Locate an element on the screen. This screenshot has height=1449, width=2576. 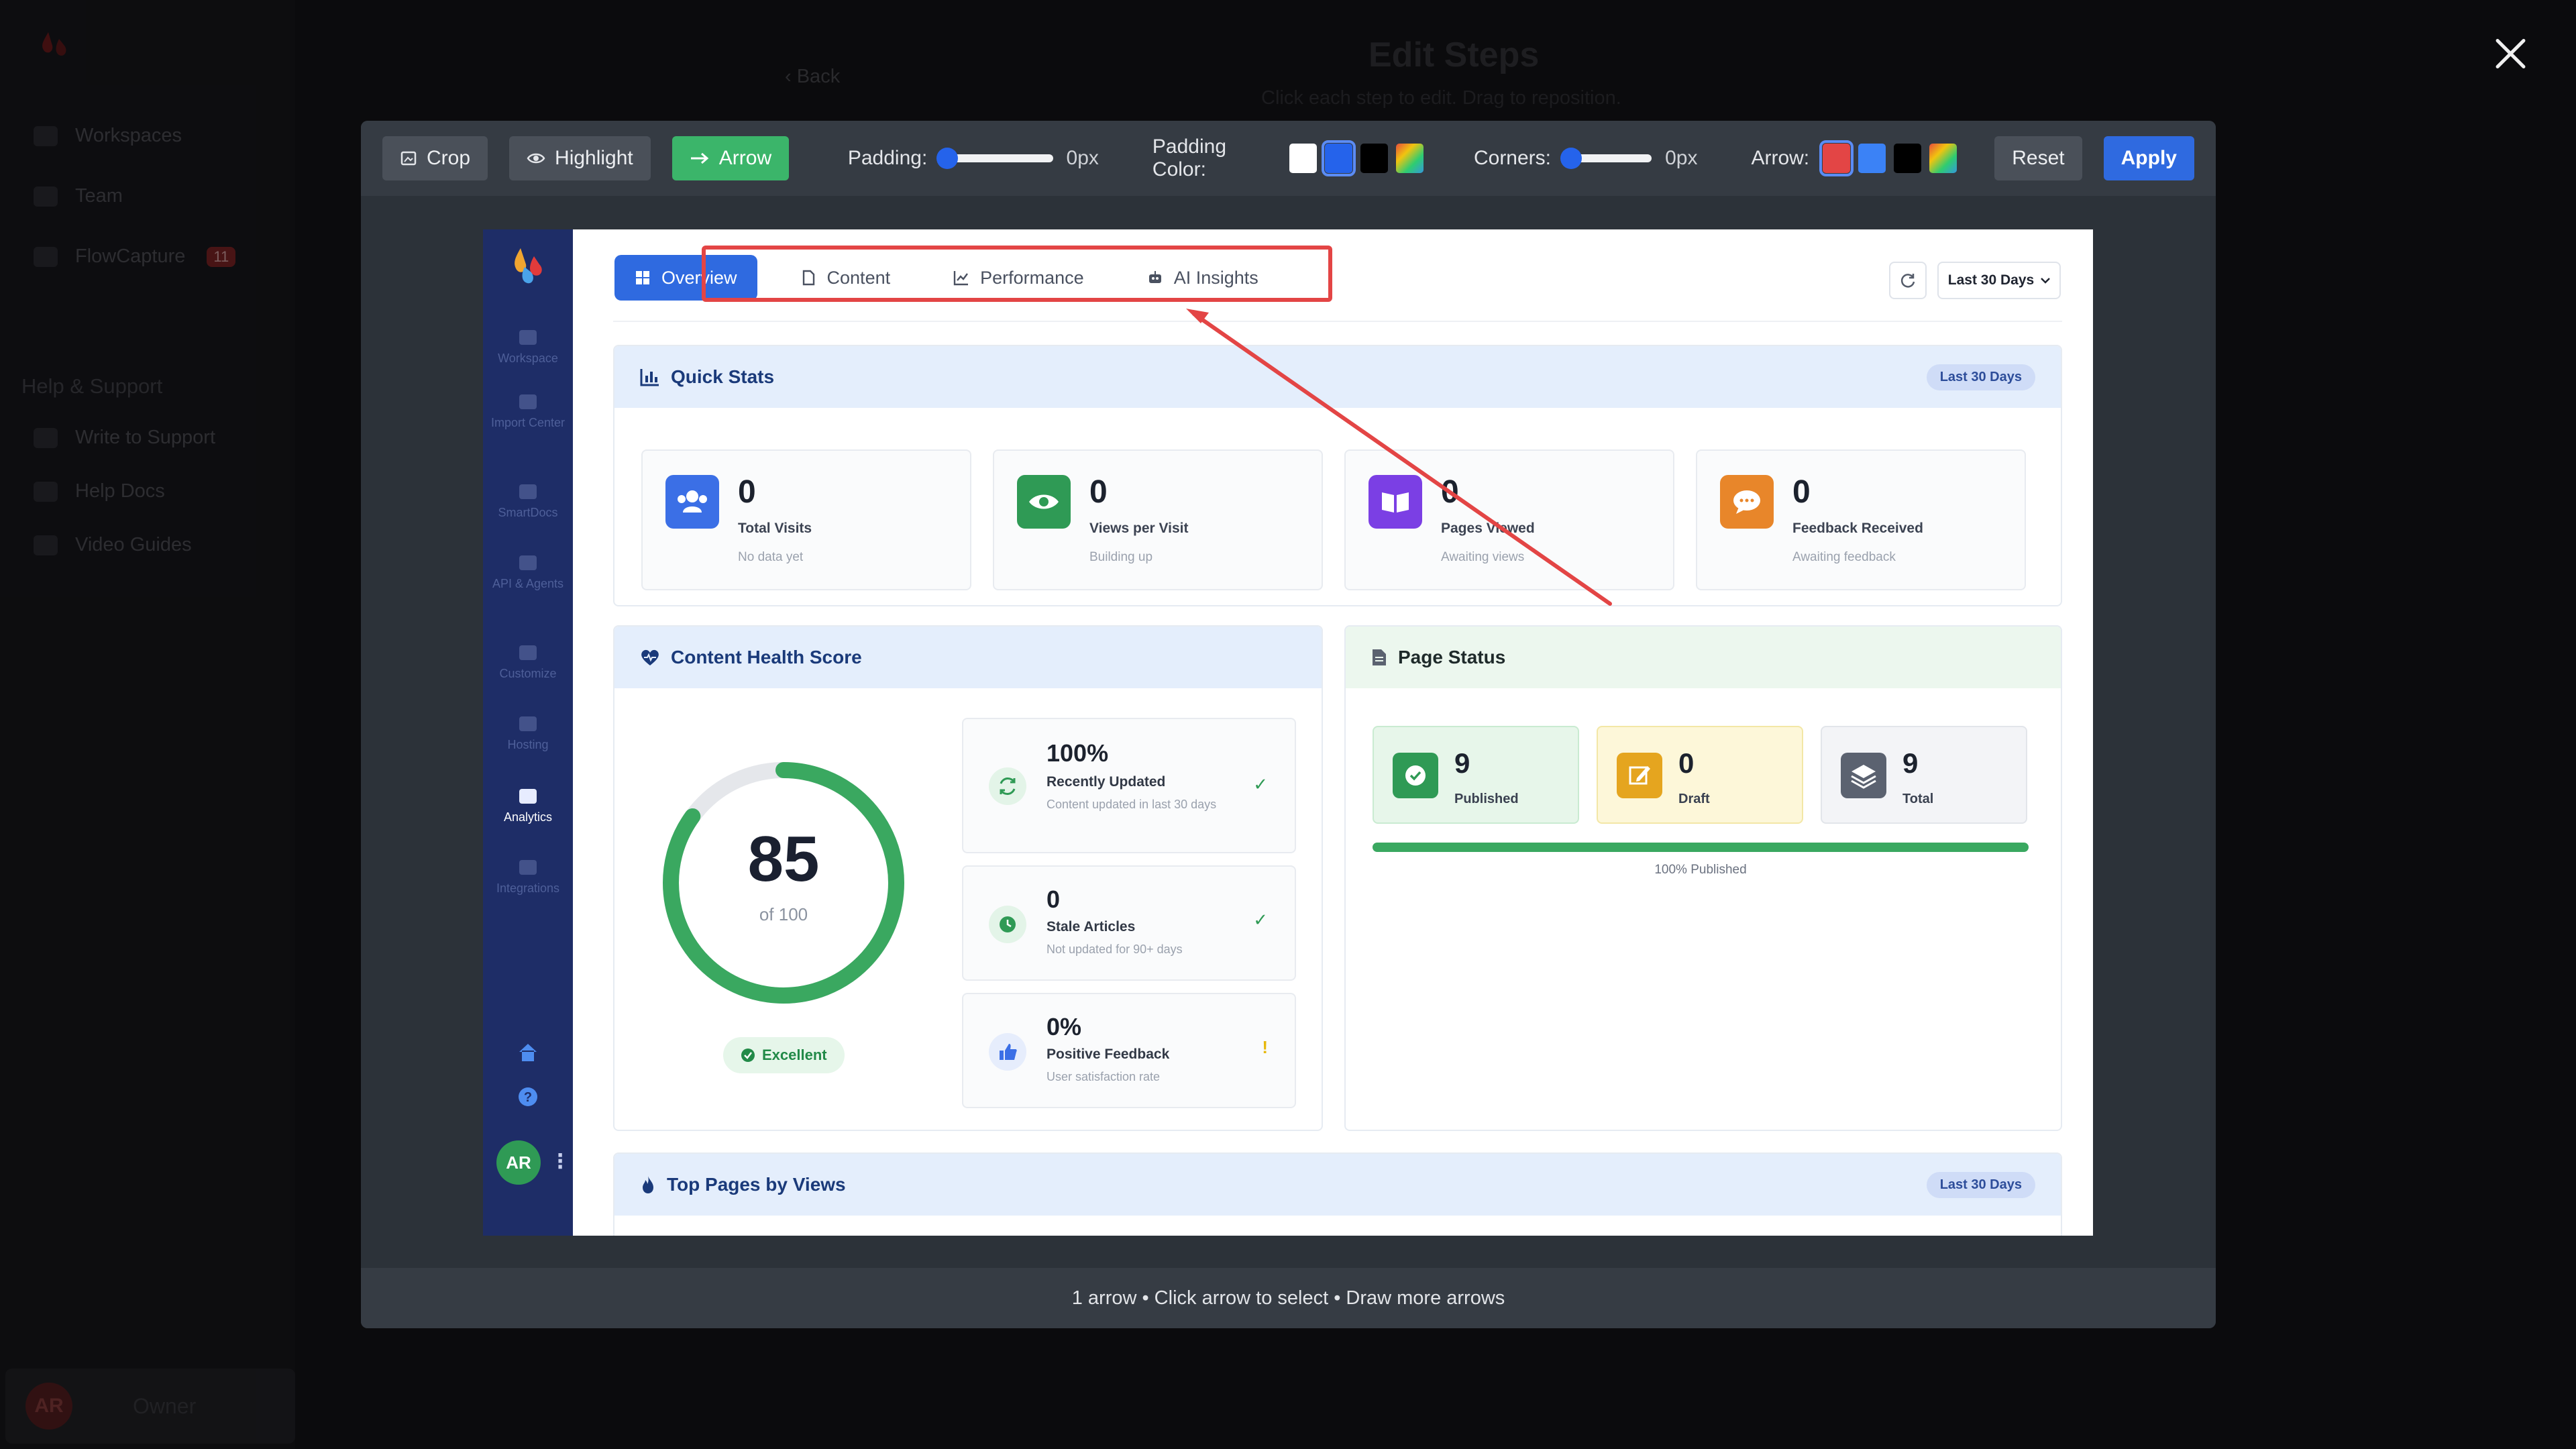
document-icon is located at coordinates (1379, 657).